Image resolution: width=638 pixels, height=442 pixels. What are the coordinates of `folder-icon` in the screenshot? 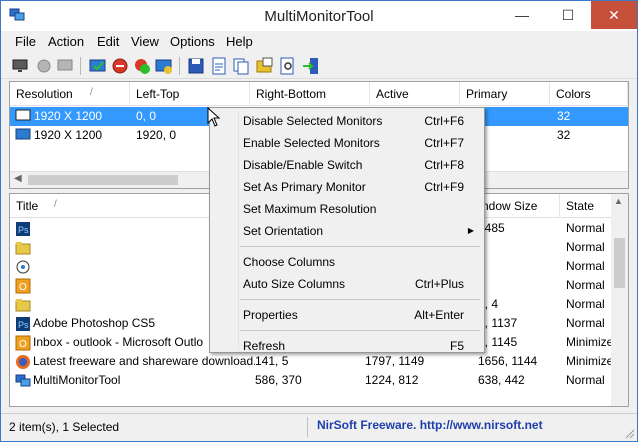 It's located at (23, 248).